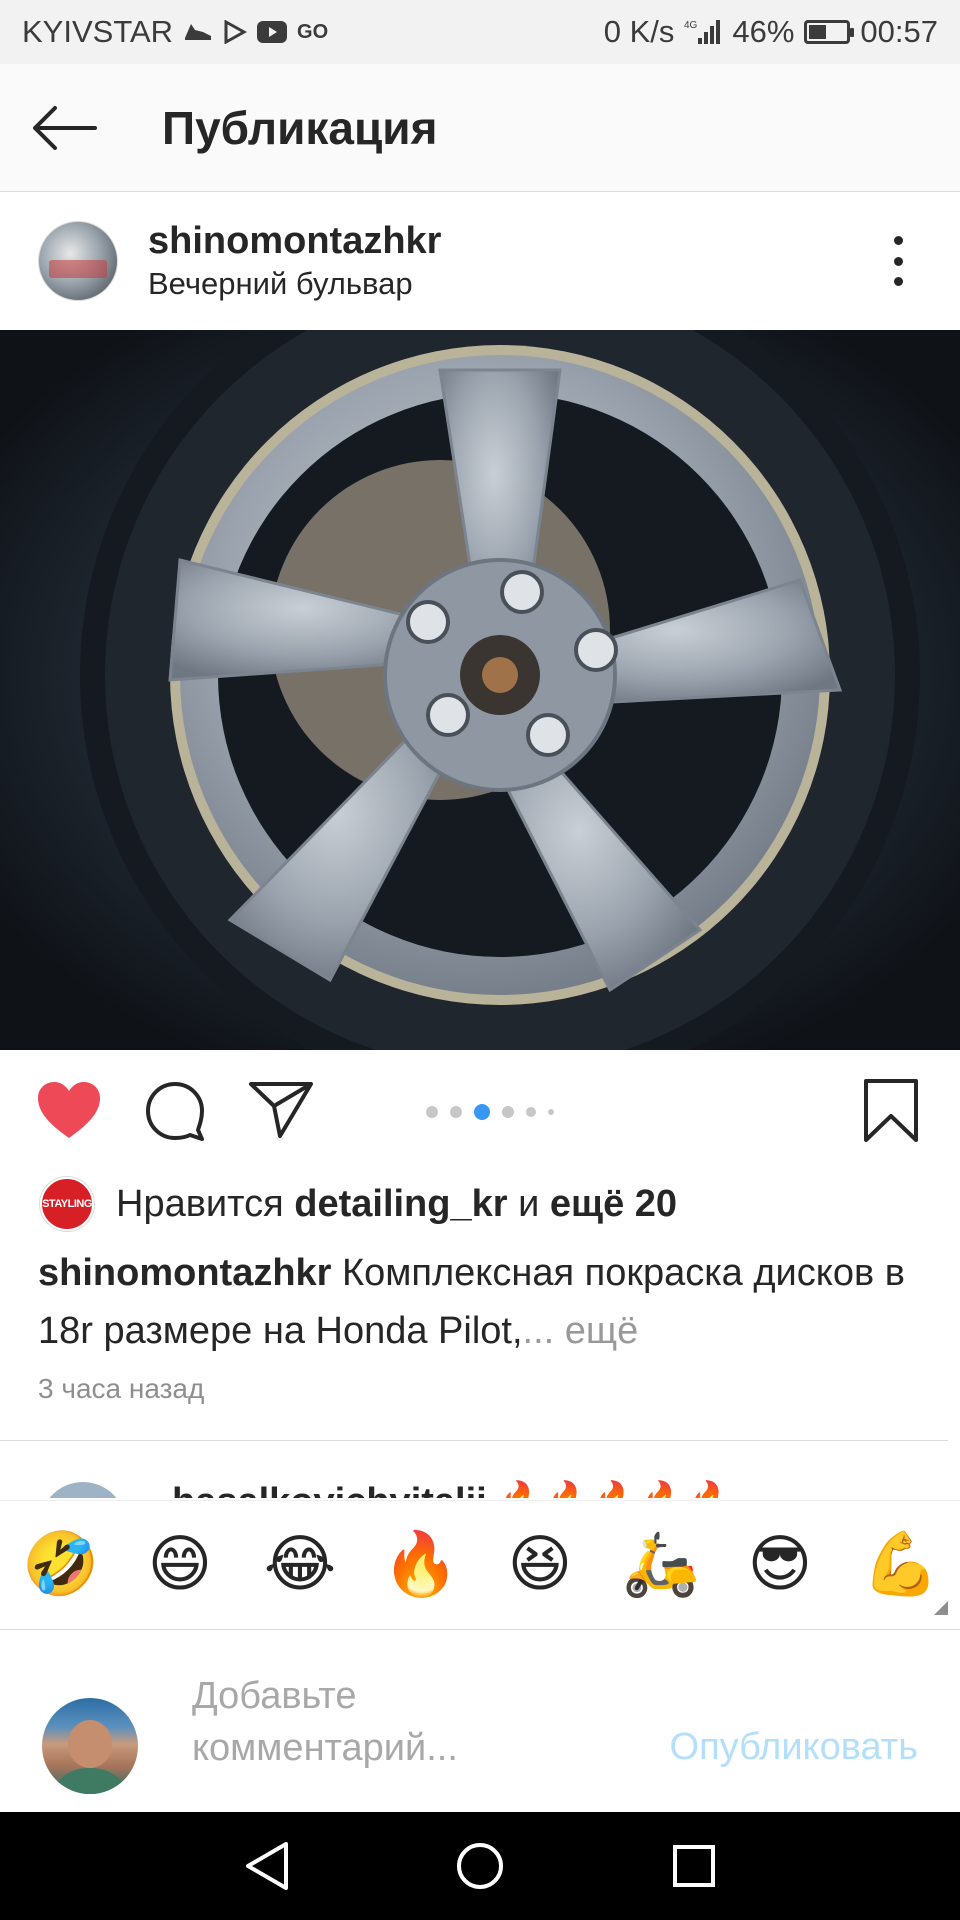  What do you see at coordinates (540, 1565) in the screenshot?
I see `emoji-laughing-button: 😆` at bounding box center [540, 1565].